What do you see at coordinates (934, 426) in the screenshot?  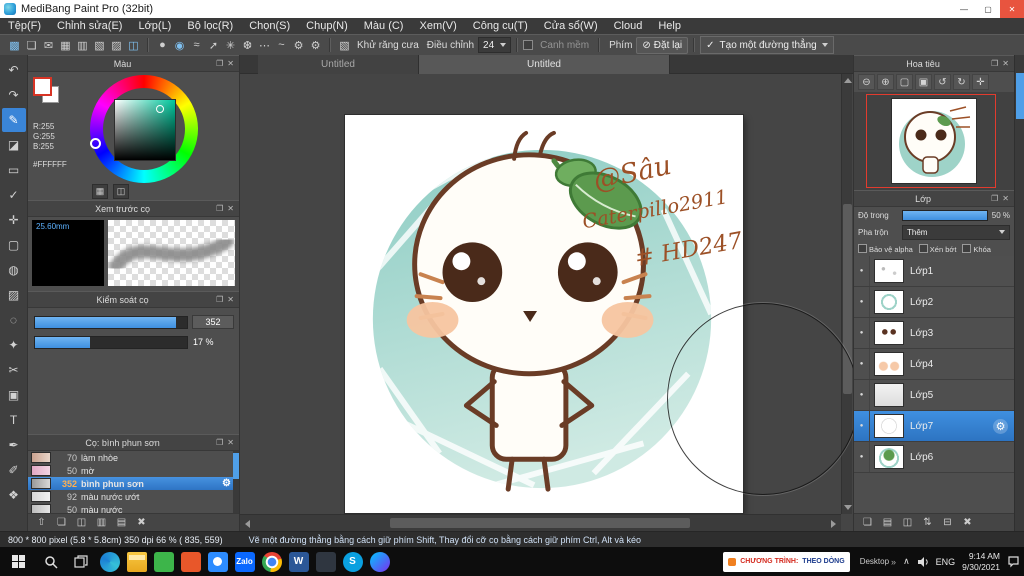 I see `layer-row-selected: ● Lớp7 ⚙` at bounding box center [934, 426].